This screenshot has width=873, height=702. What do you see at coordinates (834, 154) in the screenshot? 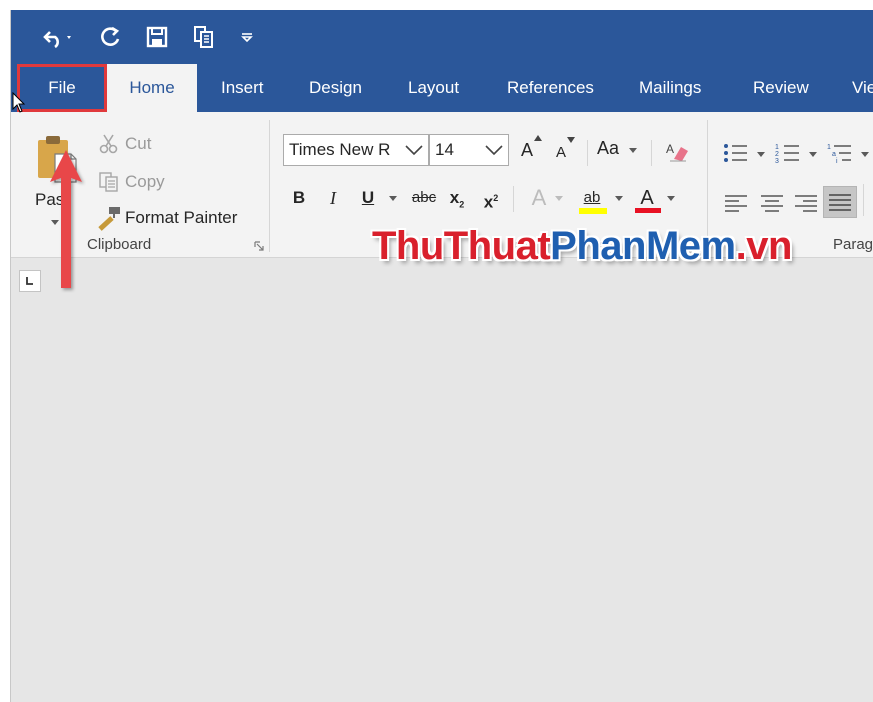
I see `svg-text: a` at bounding box center [834, 154].